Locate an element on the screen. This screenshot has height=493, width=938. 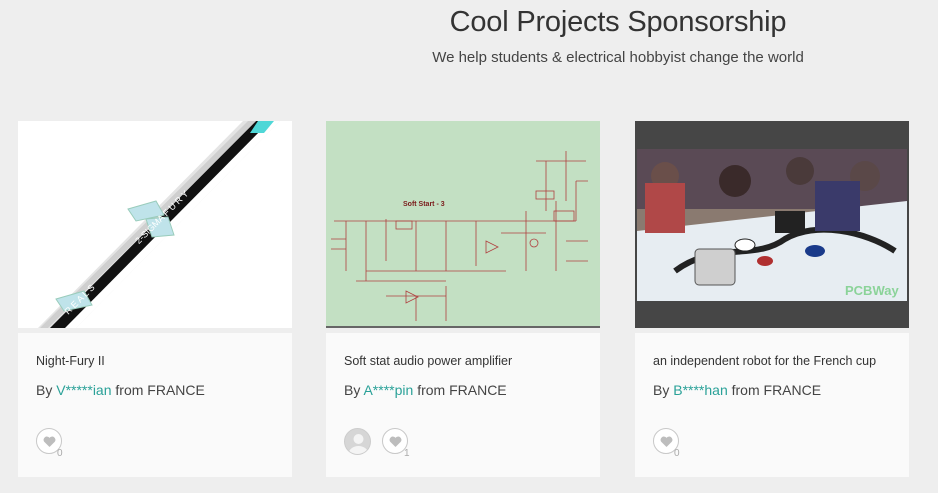
author-link: A****pin is located at coordinates (388, 390).